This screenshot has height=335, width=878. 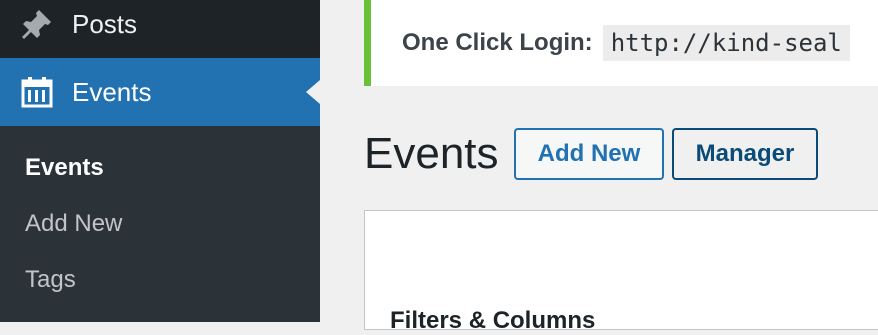 What do you see at coordinates (313, 92) in the screenshot?
I see `current-menu-pointer` at bounding box center [313, 92].